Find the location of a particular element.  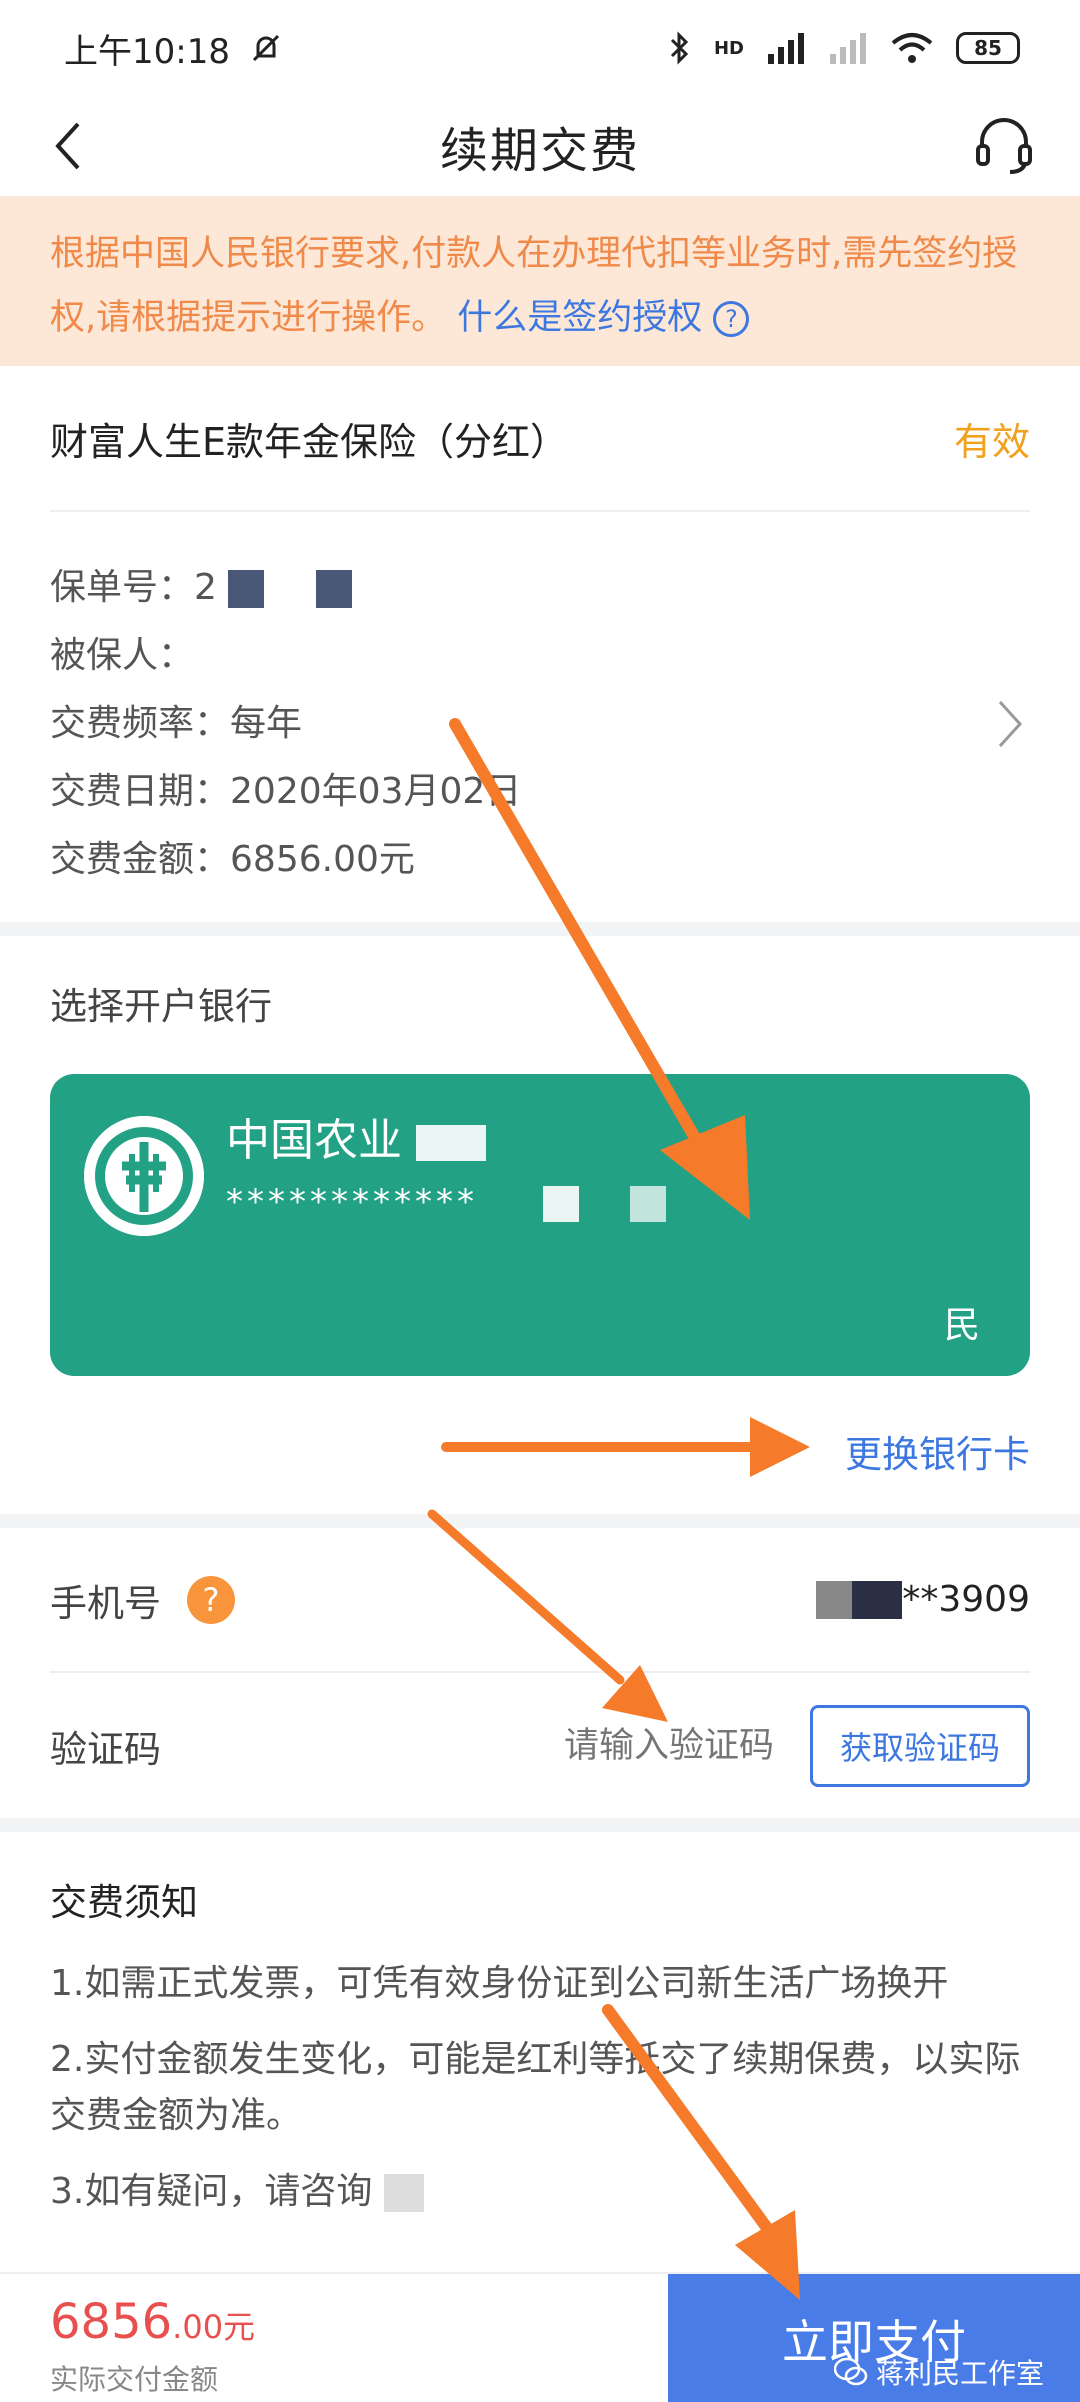

amount-label: 交费金额： is located at coordinates (140, 859).